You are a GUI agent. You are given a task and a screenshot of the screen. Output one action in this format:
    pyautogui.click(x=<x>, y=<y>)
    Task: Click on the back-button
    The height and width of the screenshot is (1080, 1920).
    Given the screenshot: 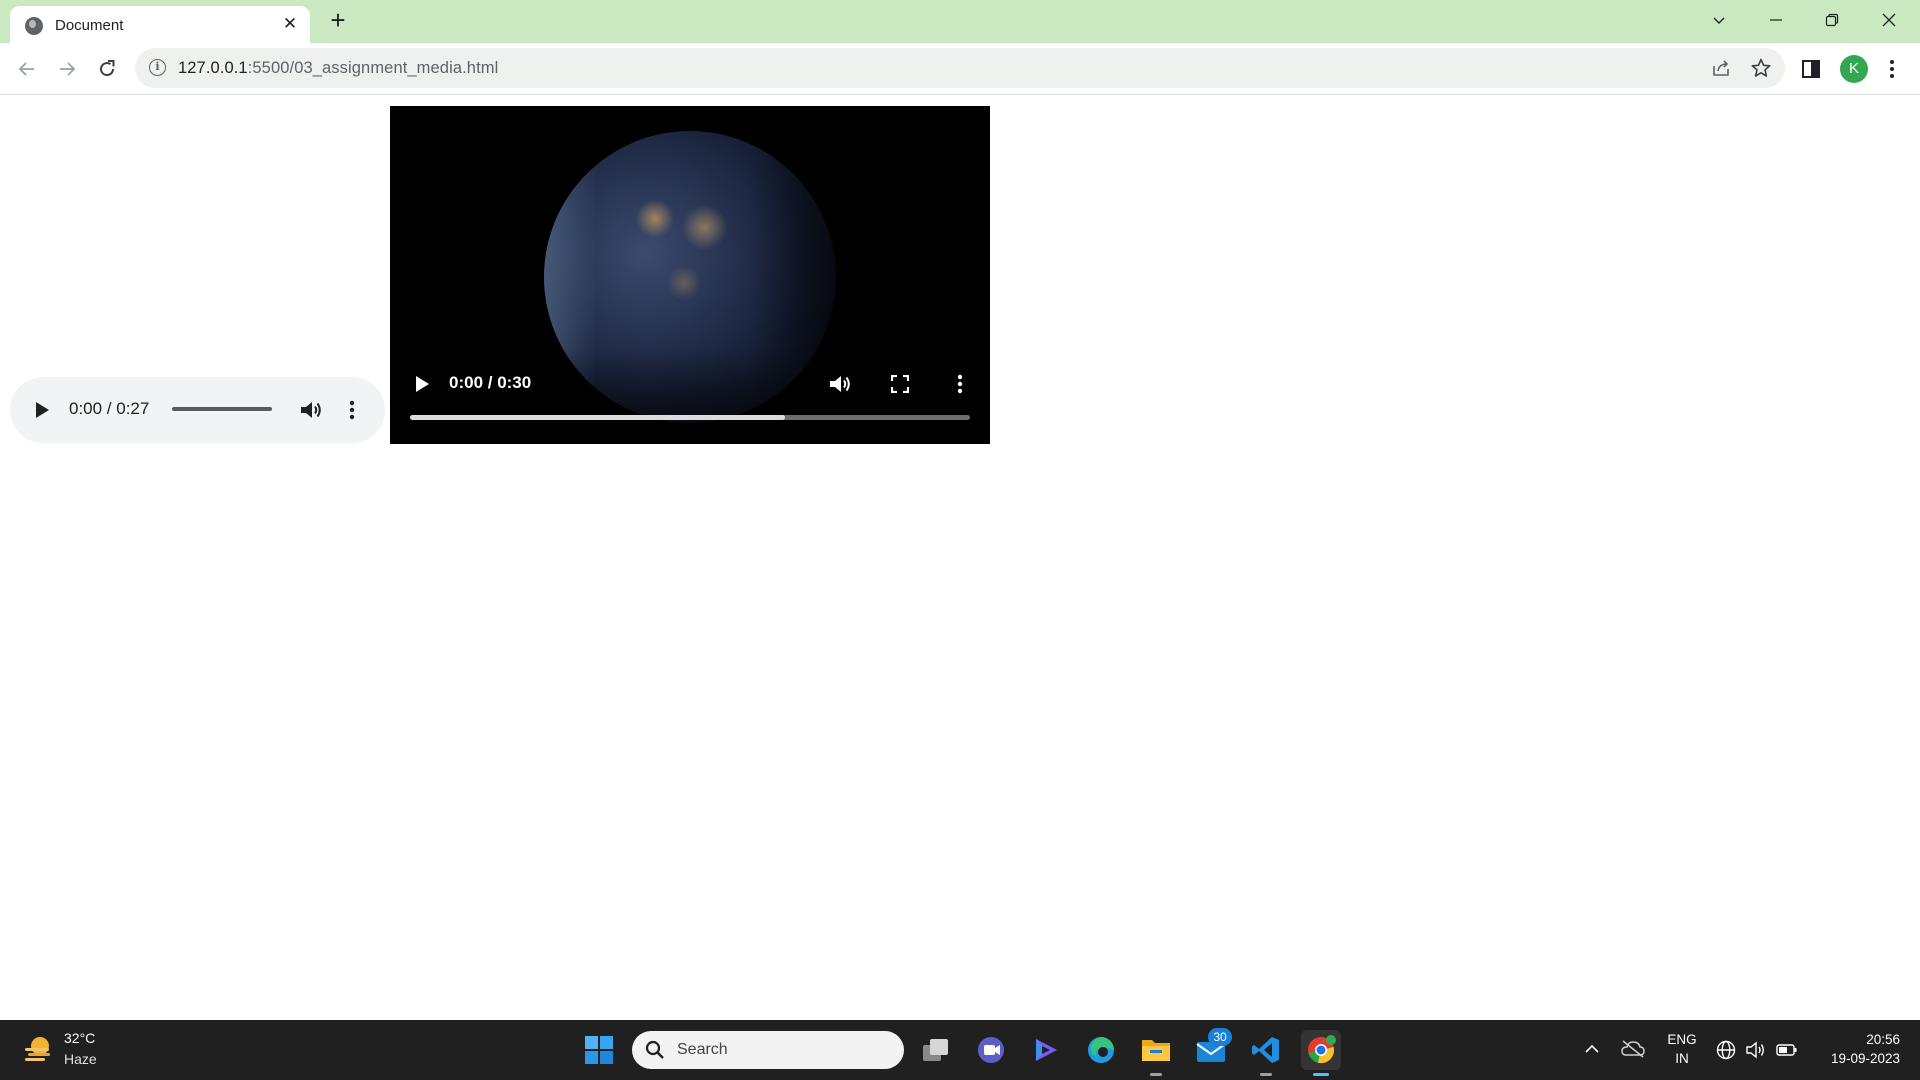 What is the action you would take?
    pyautogui.click(x=27, y=69)
    